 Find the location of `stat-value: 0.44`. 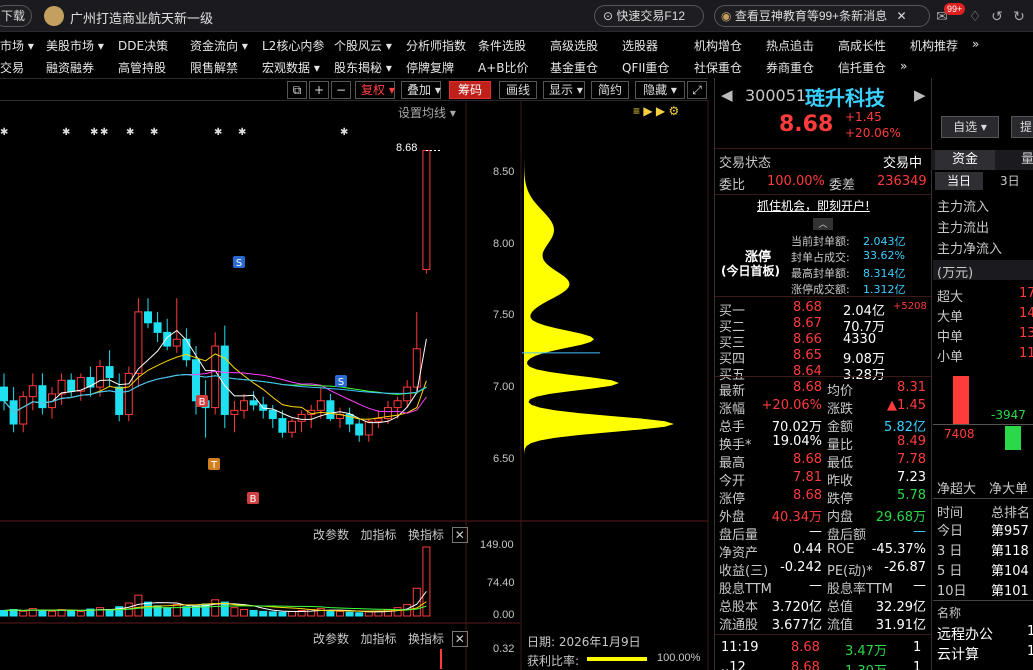

stat-value: 0.44 is located at coordinates (807, 549).